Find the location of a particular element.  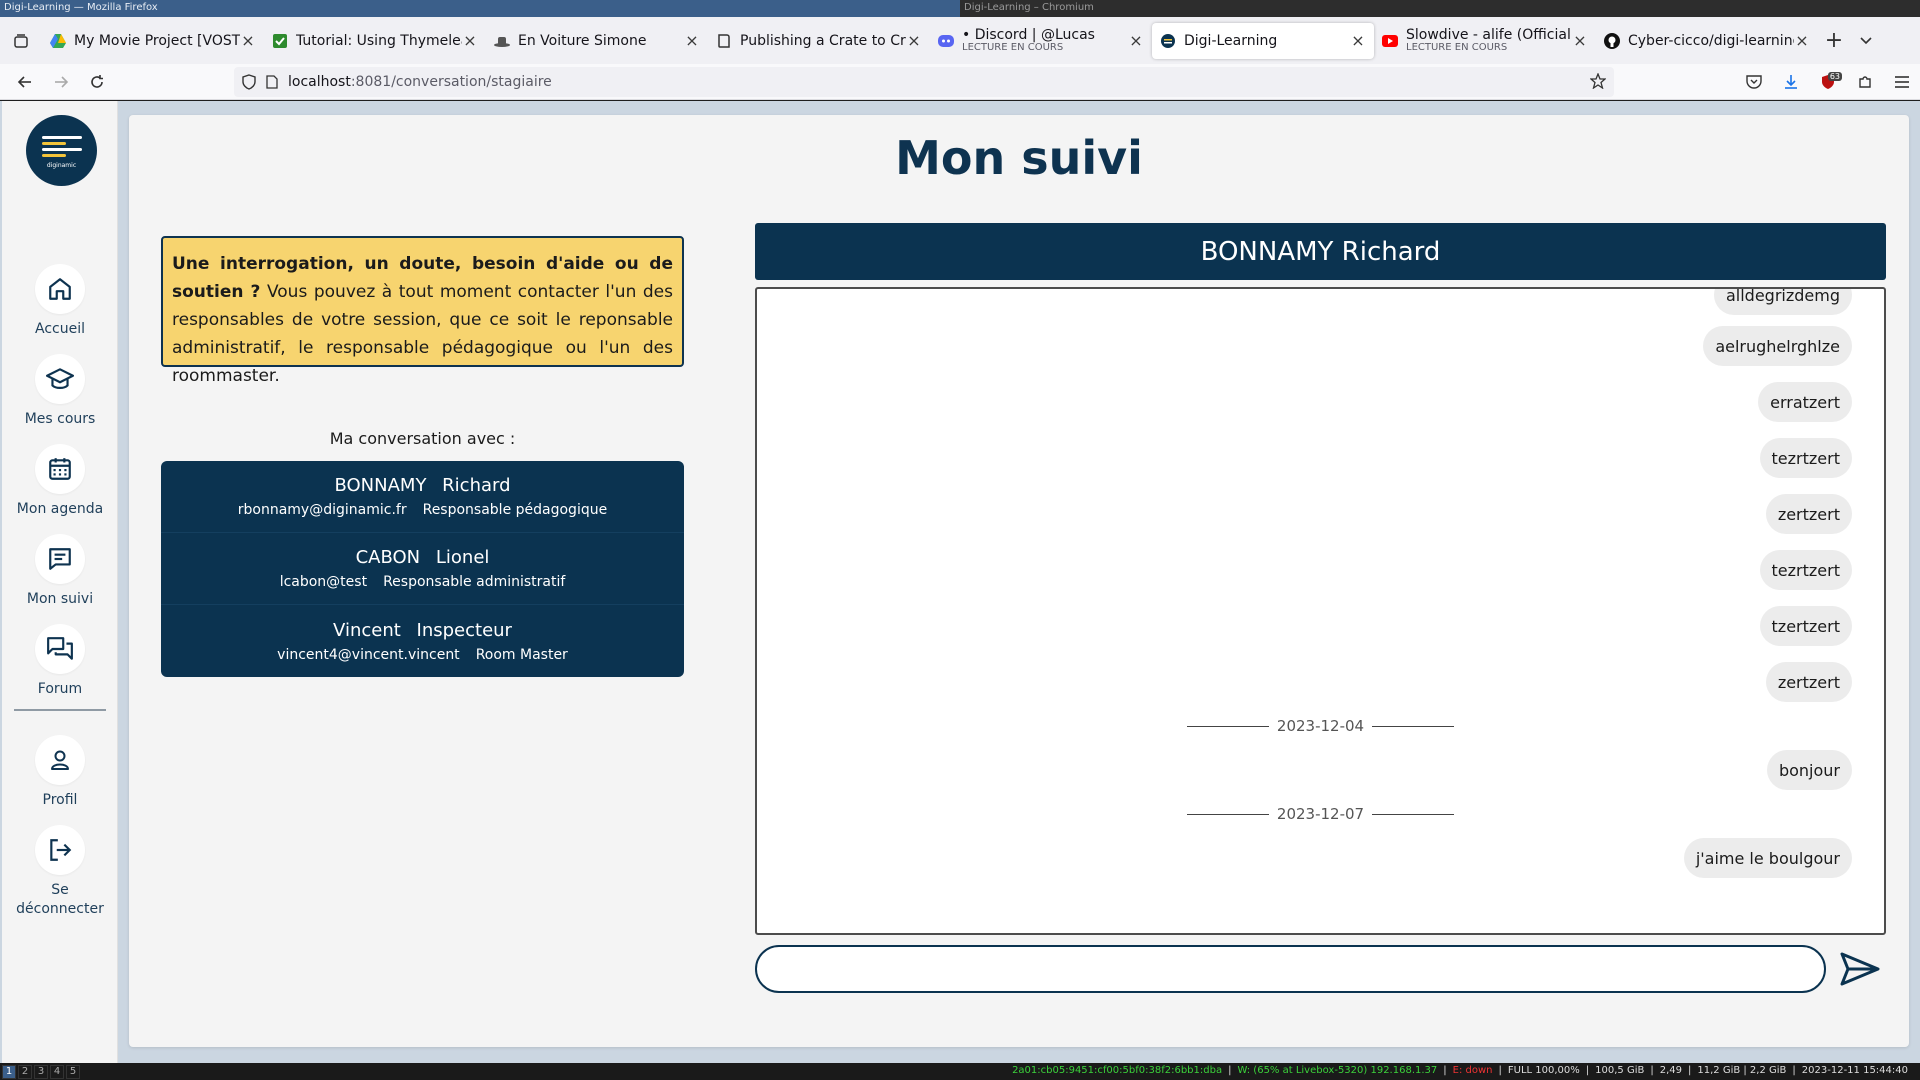

url-bar: localhost:8081/conversation/stagiaire is located at coordinates (924, 82).